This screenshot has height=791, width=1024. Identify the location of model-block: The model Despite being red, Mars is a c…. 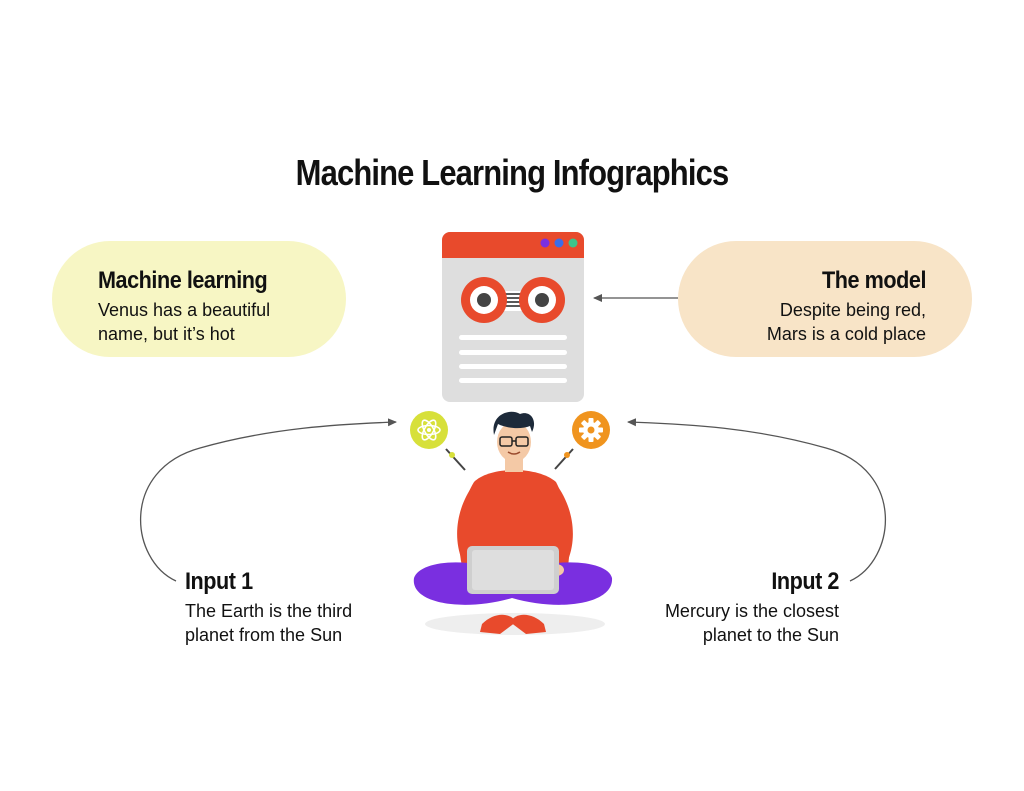
(808, 306).